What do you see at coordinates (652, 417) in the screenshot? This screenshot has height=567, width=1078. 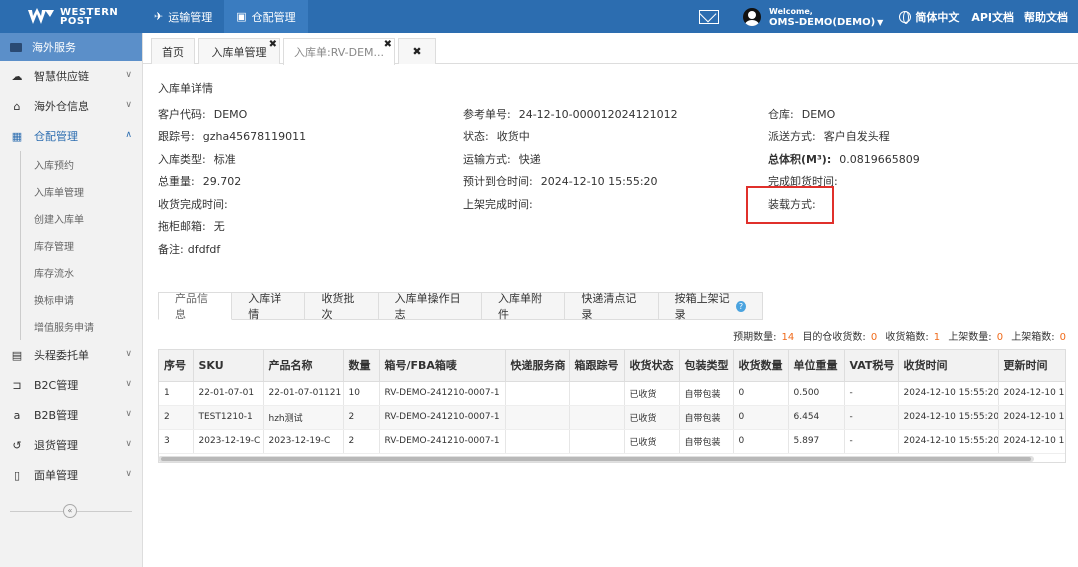 I see `cell: 已收货` at bounding box center [652, 417].